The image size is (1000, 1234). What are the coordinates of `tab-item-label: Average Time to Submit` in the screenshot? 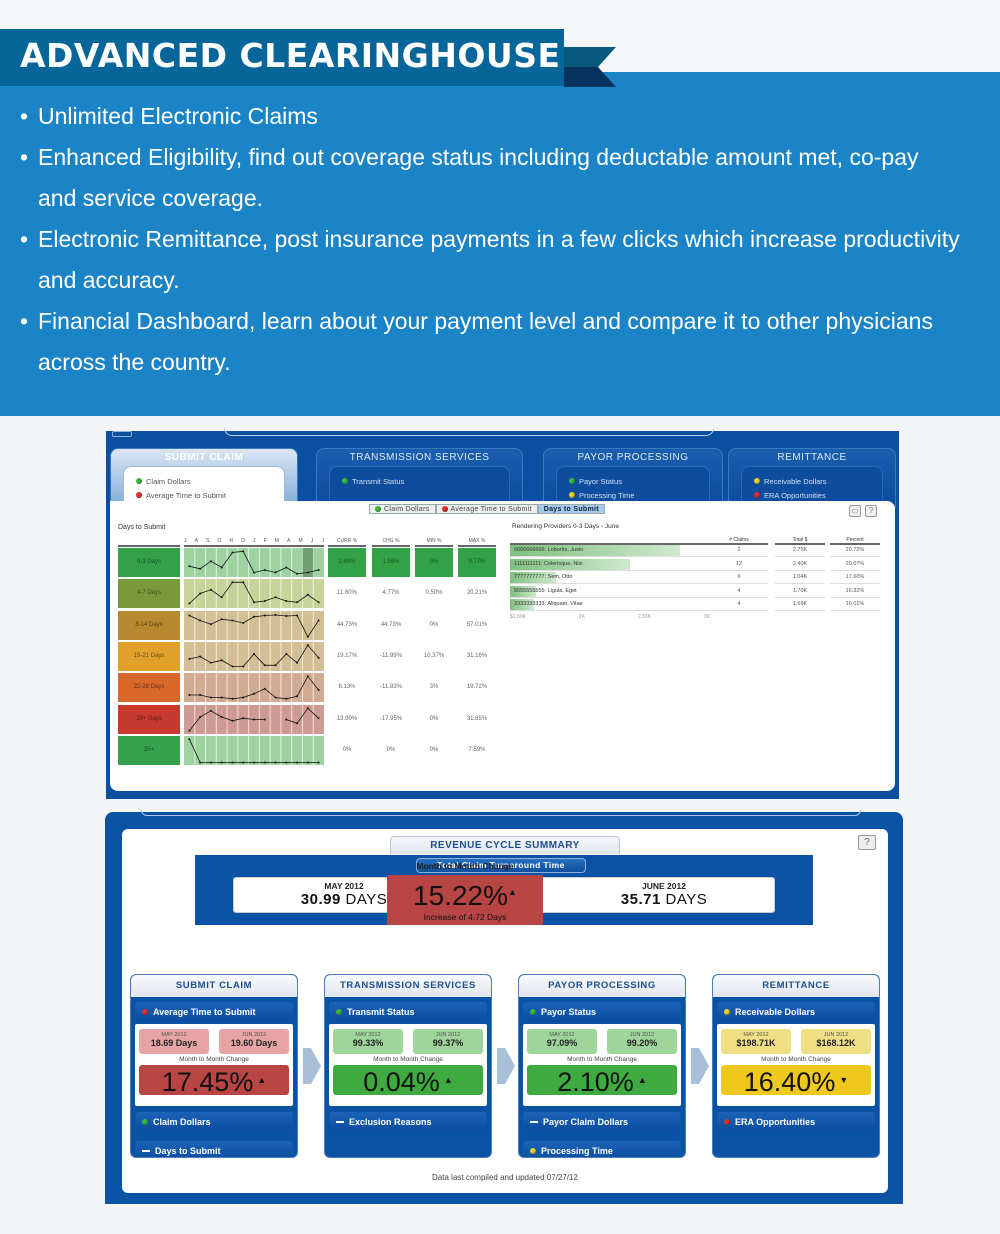 It's located at (186, 495).